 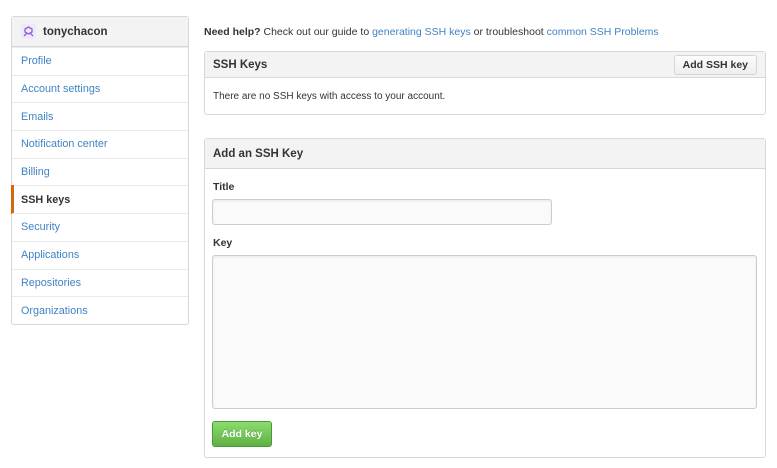 I want to click on common-ssh-problems-link: common SSH Problems, so click(x=603, y=32).